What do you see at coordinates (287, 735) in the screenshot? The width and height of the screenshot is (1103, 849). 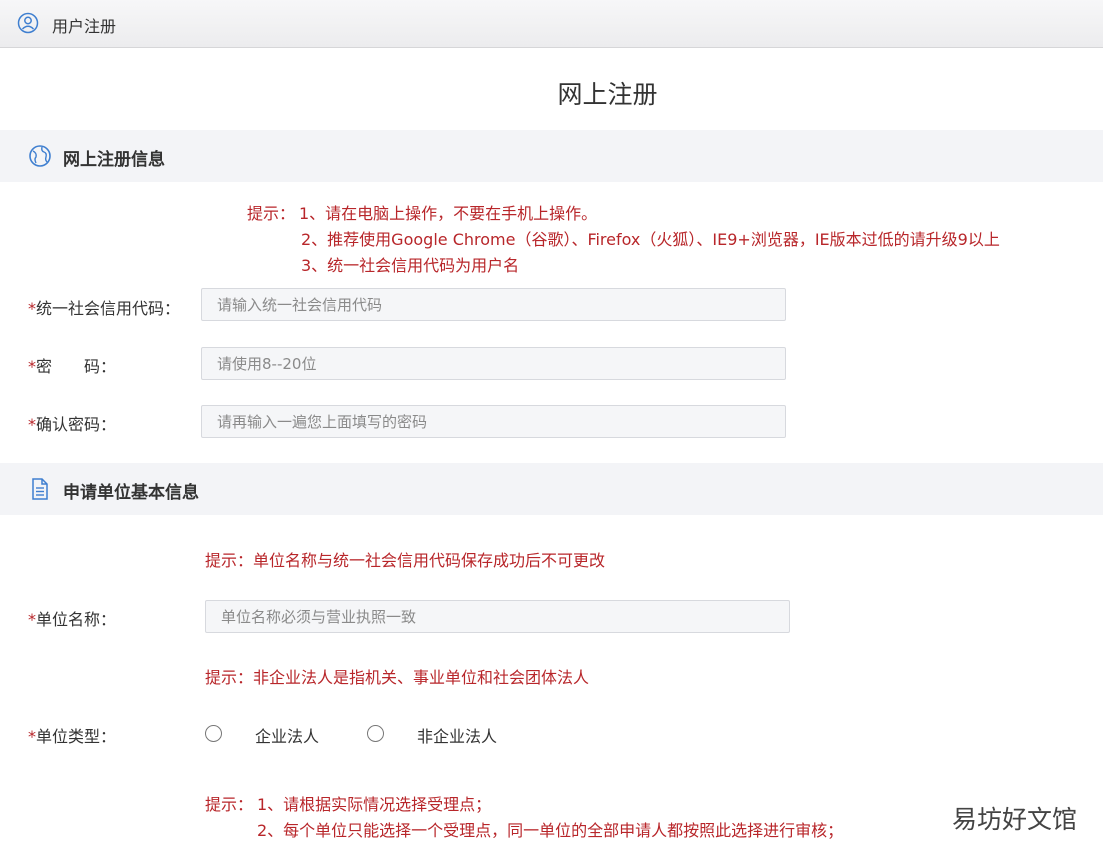 I see `radio-enterprise-label: 企业法人` at bounding box center [287, 735].